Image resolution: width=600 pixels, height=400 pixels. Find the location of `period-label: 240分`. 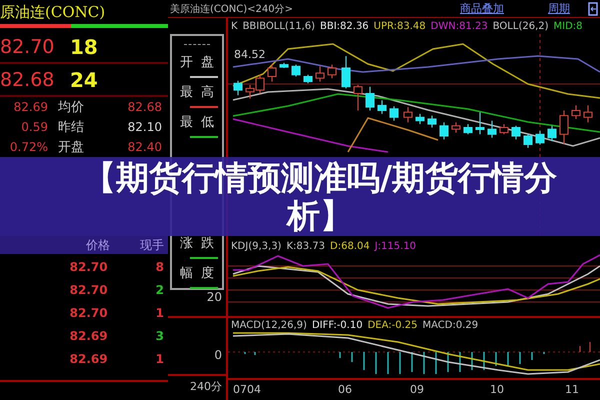

period-label: 240分 is located at coordinates (206, 386).